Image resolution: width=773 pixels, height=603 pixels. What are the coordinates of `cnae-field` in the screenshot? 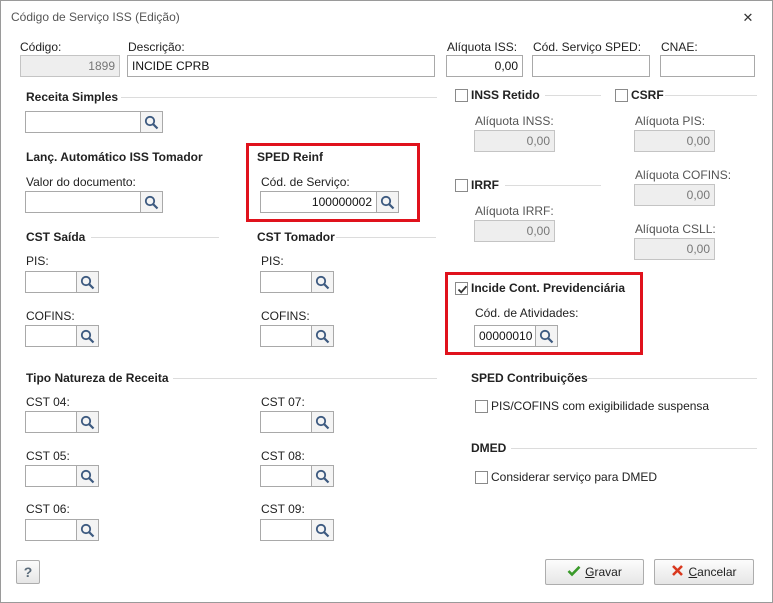 It's located at (707, 66).